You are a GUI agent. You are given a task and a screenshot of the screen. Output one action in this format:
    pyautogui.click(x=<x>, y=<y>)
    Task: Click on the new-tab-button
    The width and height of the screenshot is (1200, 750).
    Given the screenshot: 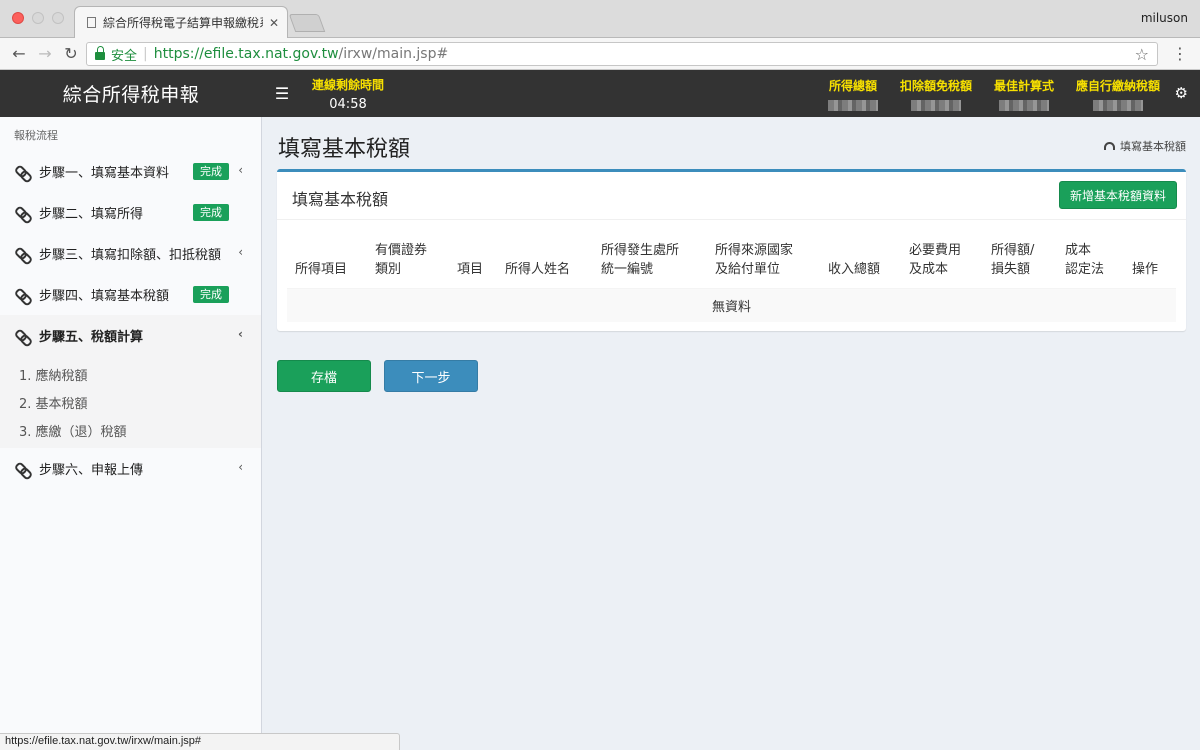 What is the action you would take?
    pyautogui.click(x=307, y=23)
    